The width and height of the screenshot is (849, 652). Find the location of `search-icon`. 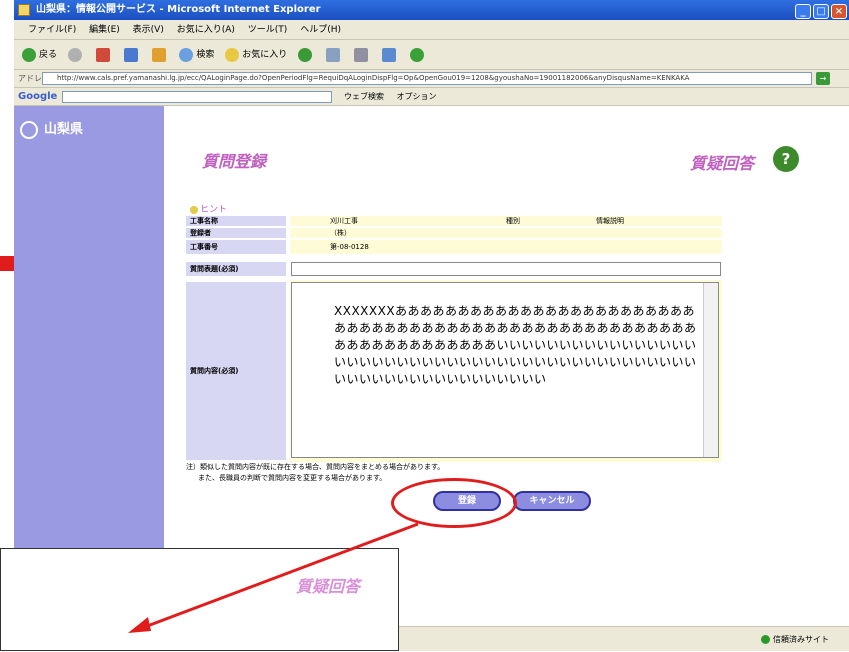

search-icon is located at coordinates (186, 54).